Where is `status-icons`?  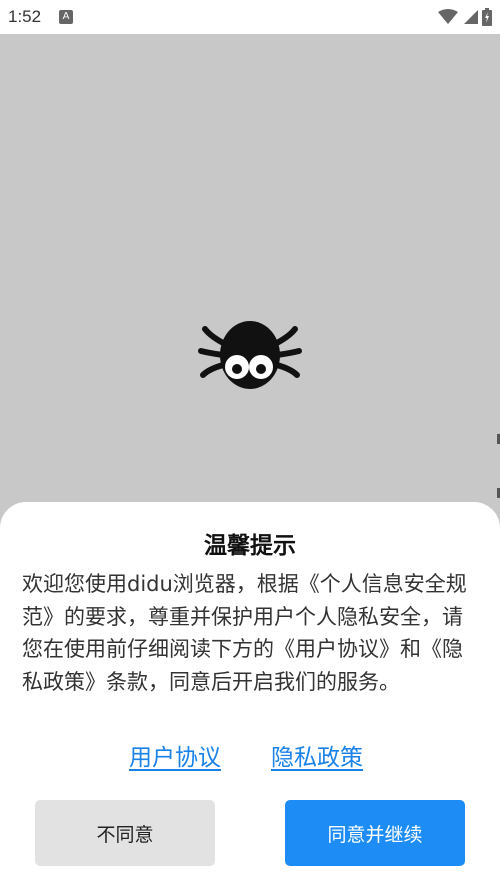
status-icons is located at coordinates (465, 17).